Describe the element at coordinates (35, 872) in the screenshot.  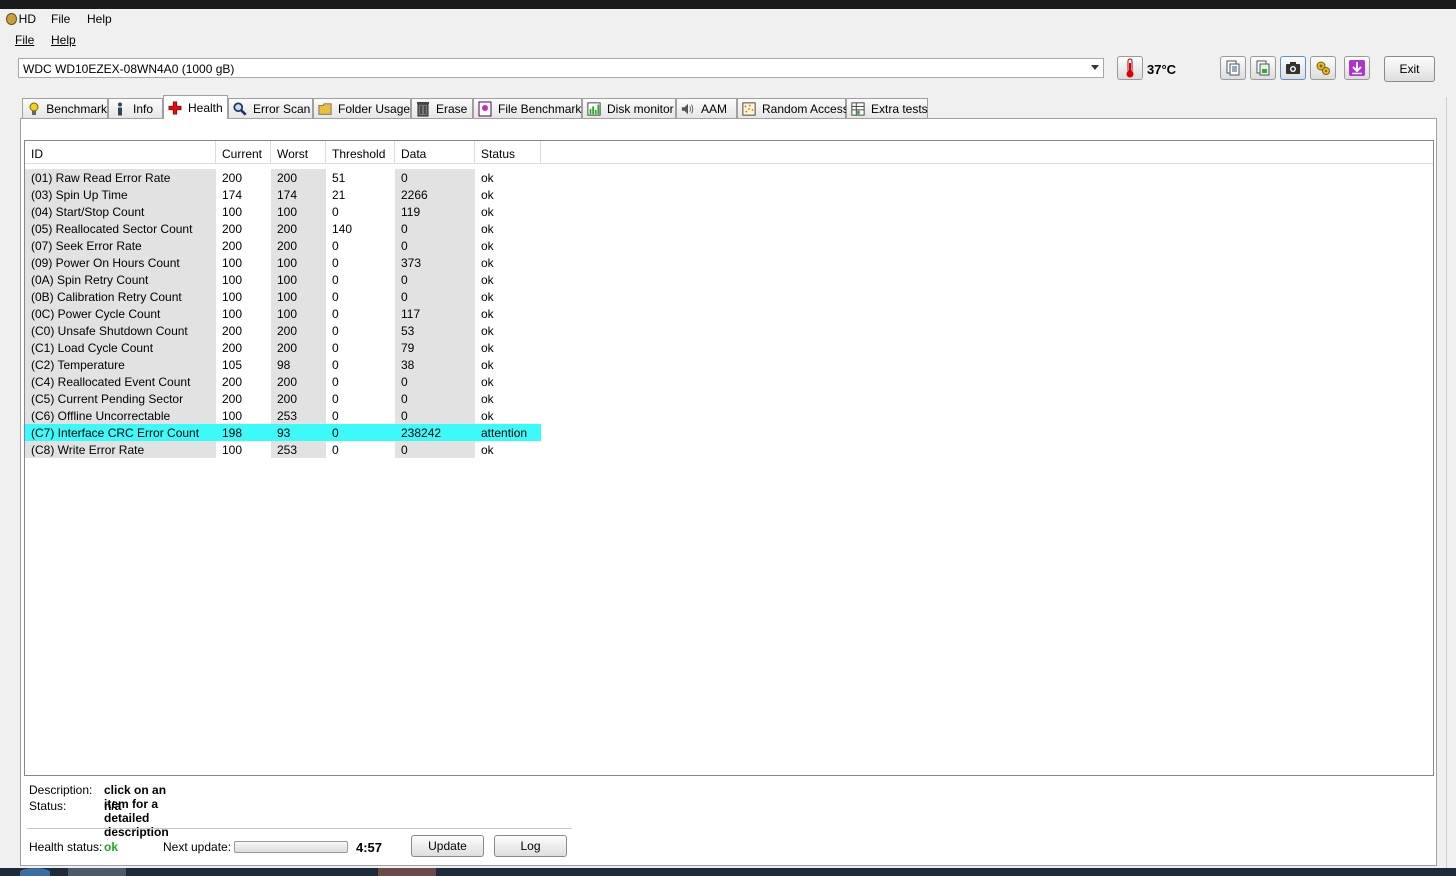
I see `start-button` at that location.